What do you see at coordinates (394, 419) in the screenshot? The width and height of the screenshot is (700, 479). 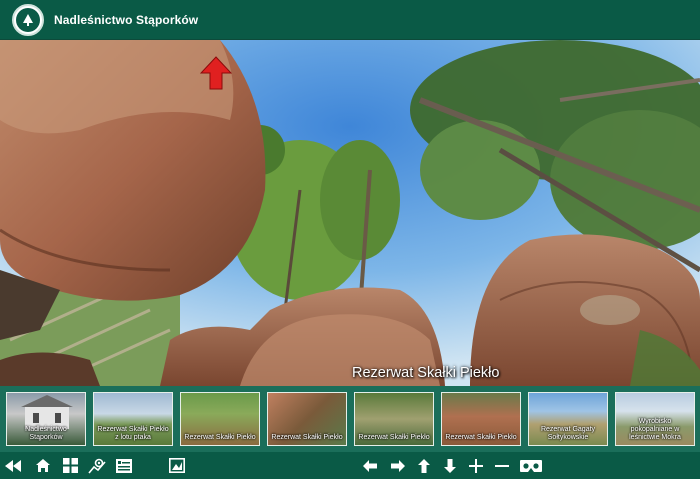 I see `thumbnail-scene-5: Rezerwat Skałki Piekło` at bounding box center [394, 419].